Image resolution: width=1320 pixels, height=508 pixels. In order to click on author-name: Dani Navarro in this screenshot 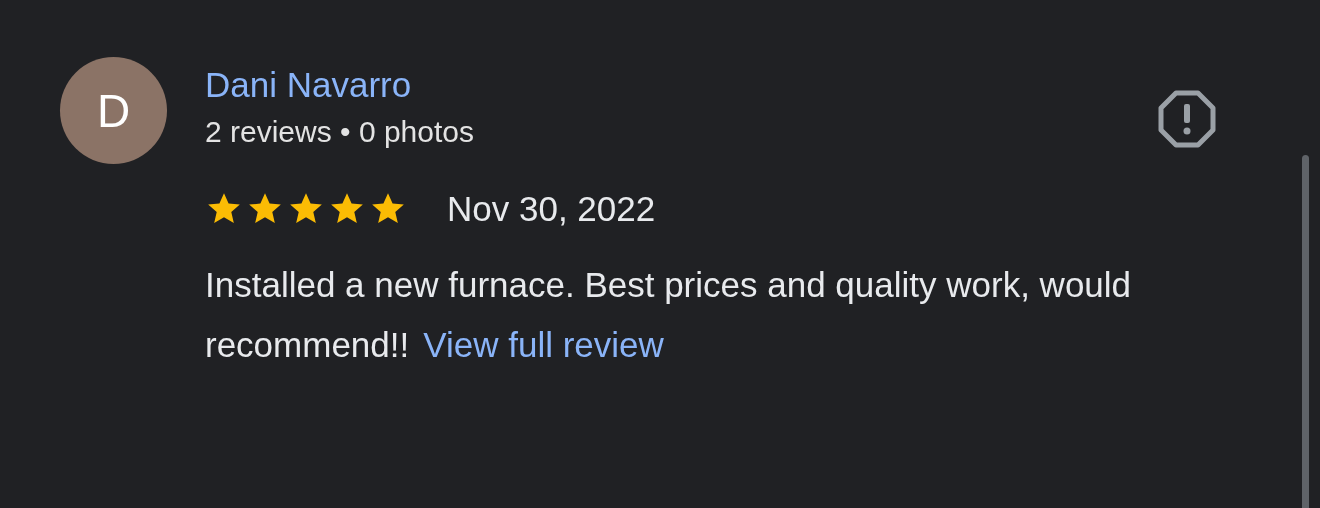, I will do `click(308, 85)`.